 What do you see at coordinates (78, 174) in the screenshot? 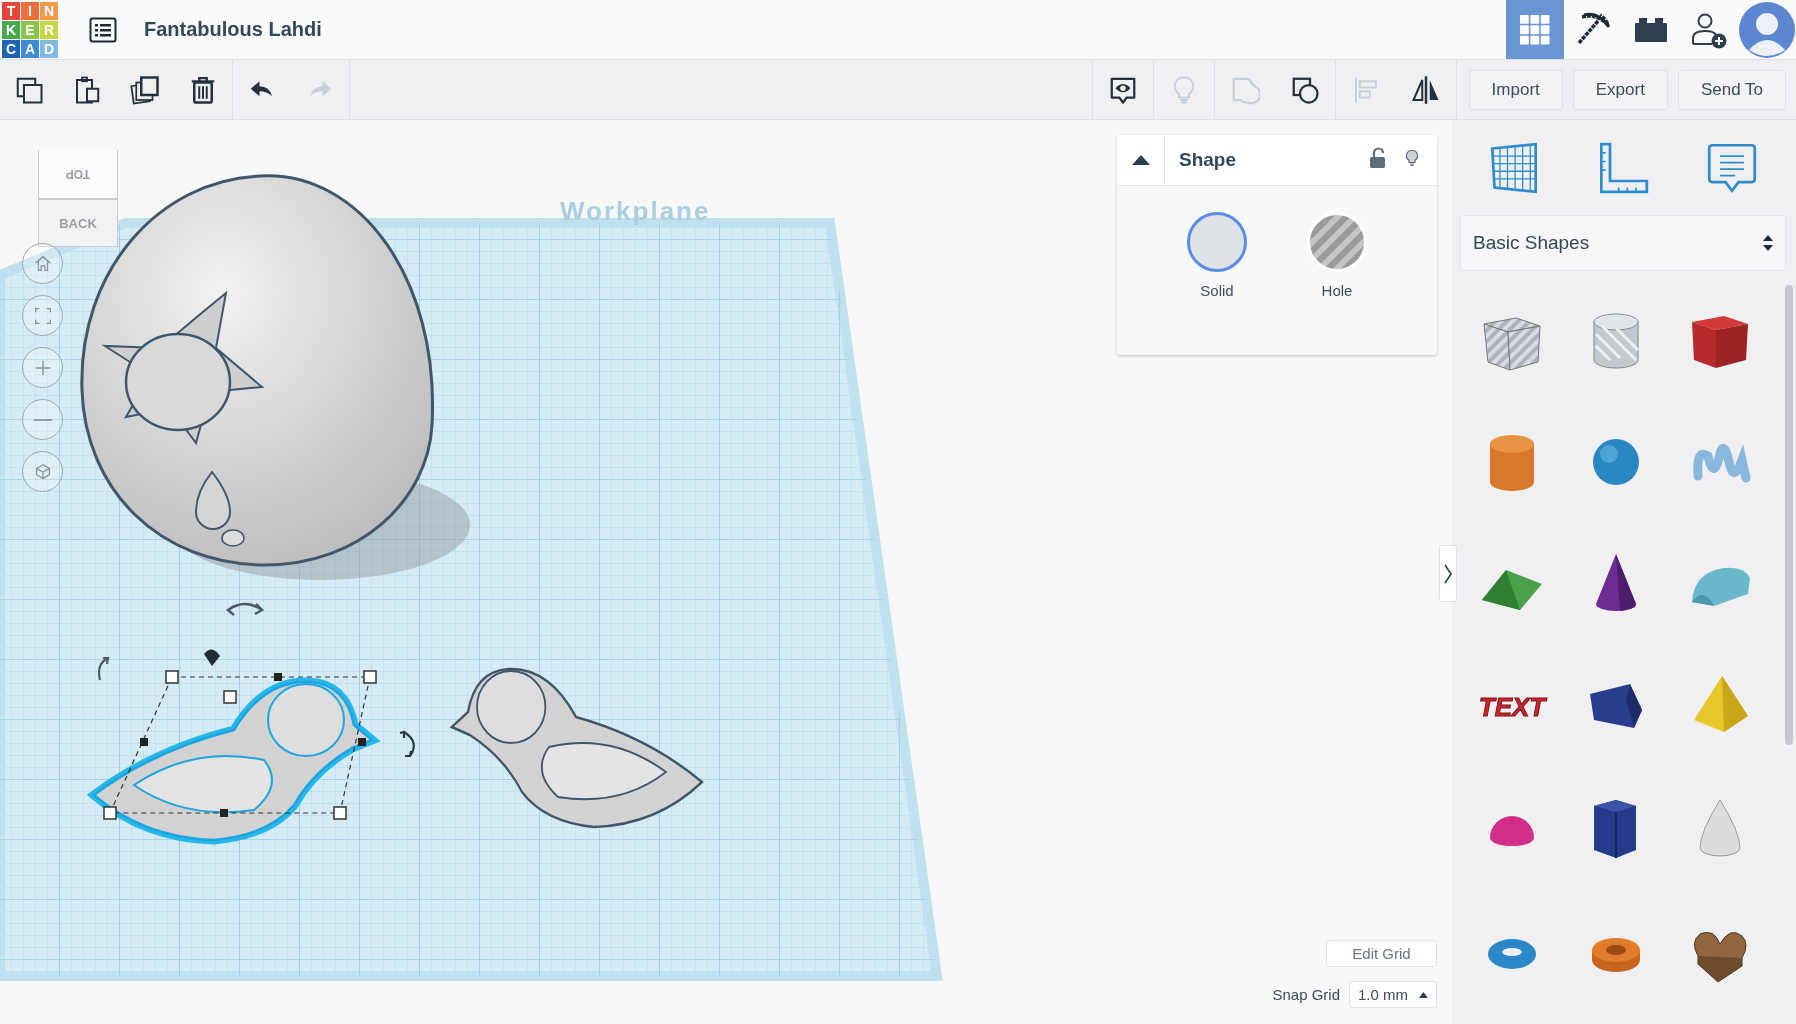
I see `cube-face-label: TOP` at bounding box center [78, 174].